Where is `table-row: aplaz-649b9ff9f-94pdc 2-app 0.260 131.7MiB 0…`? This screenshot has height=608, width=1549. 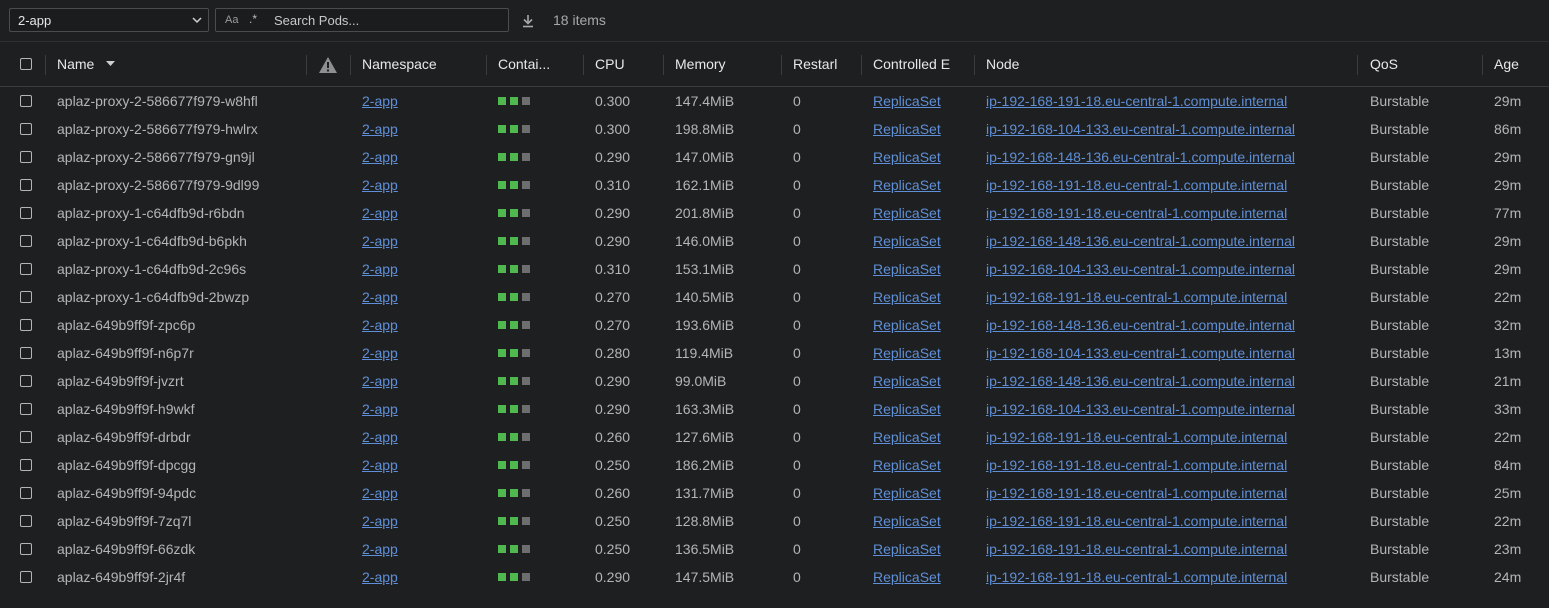
table-row: aplaz-649b9ff9f-94pdc 2-app 0.260 131.7MiB 0… is located at coordinates (774, 493).